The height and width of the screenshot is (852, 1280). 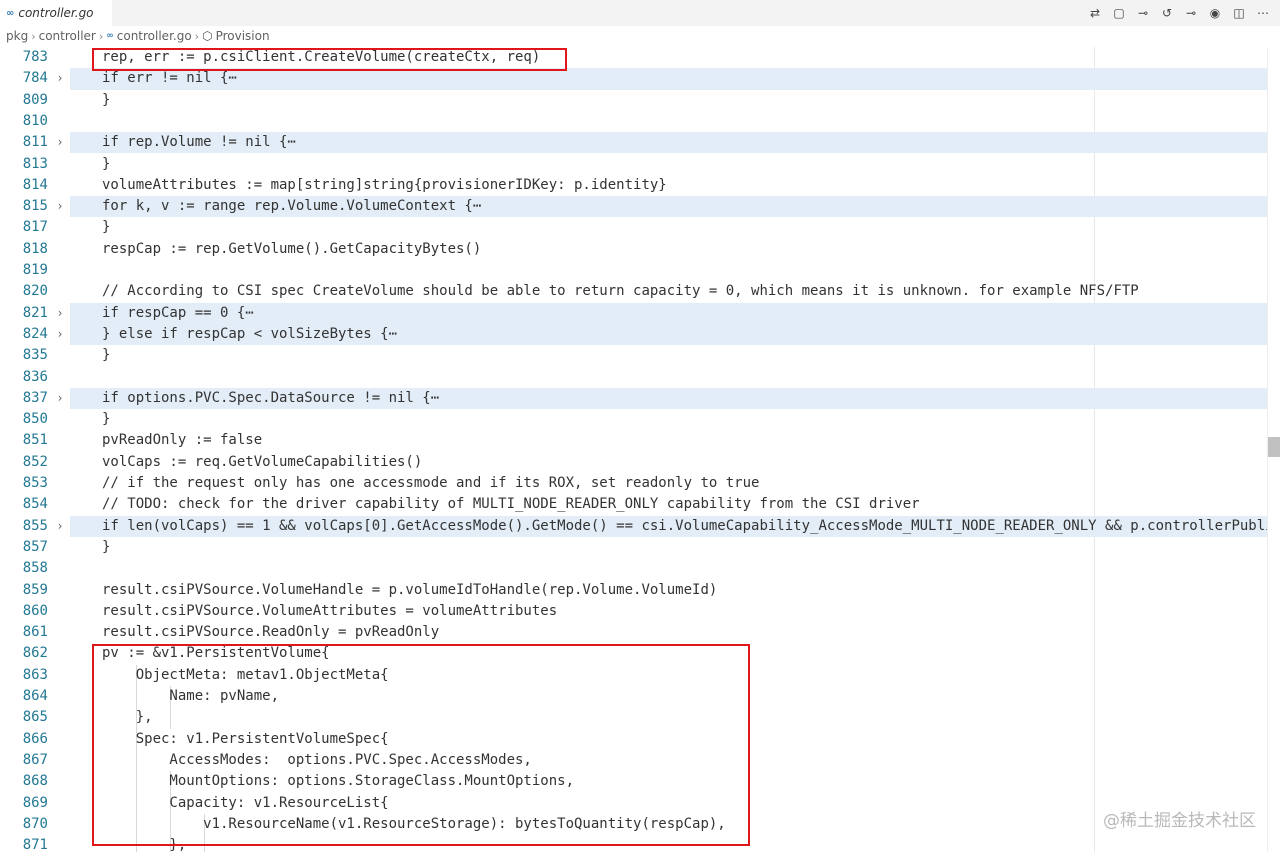 I want to click on next-change-icon: ⊸, so click(x=1191, y=13).